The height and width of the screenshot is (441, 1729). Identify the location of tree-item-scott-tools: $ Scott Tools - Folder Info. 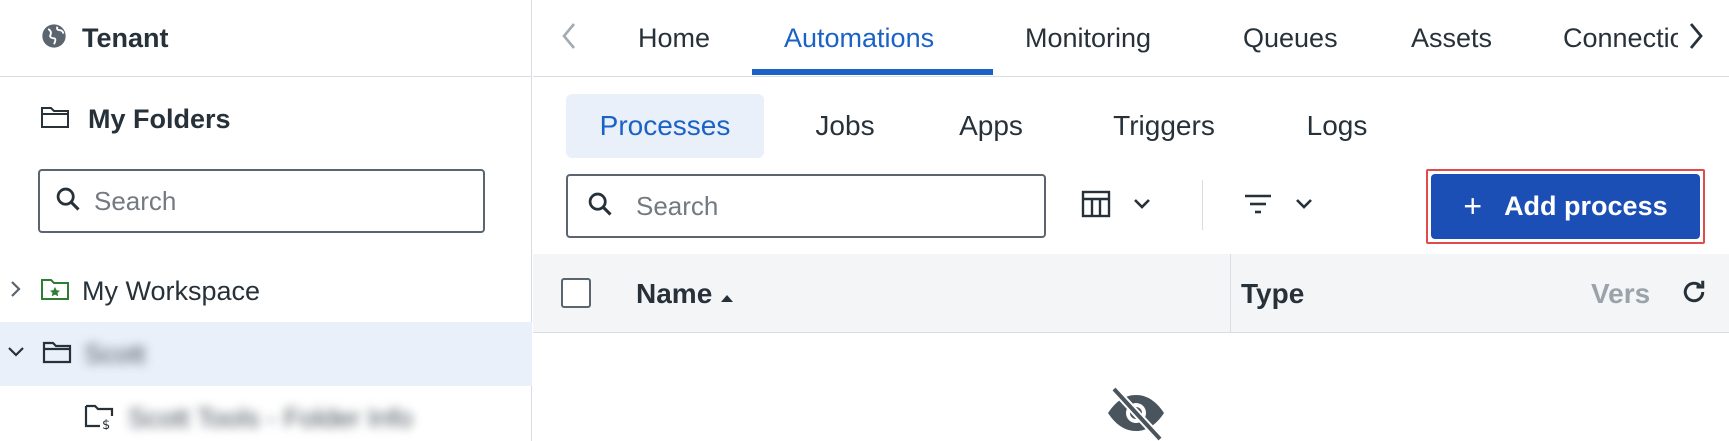
(266, 413).